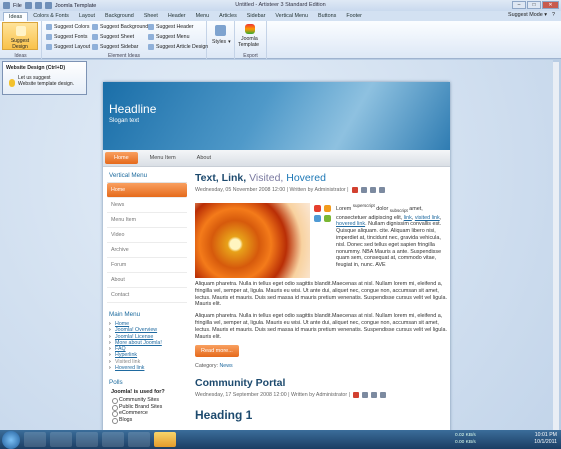 The width and height of the screenshot is (561, 449). I want to click on nav-about: About, so click(204, 158).